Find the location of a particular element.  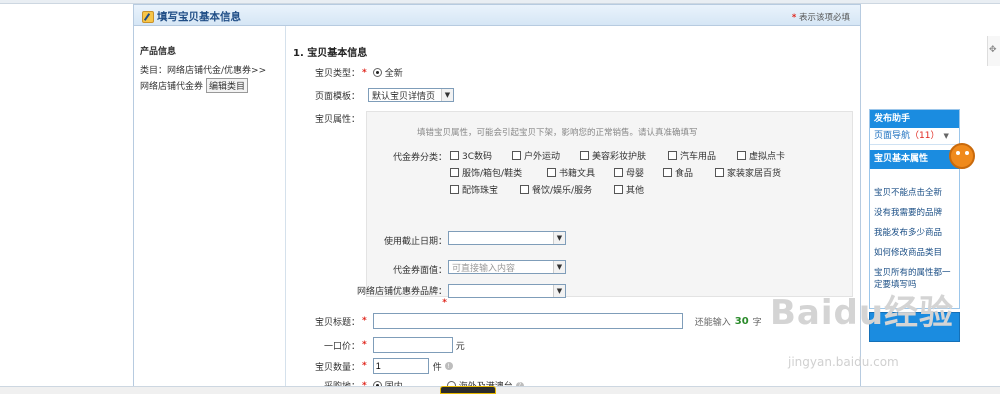

attributes-tip: 填错宝贝属性，可能会引起宝贝下架，影响您的正常销售。请认真准确填写 is located at coordinates (557, 133).